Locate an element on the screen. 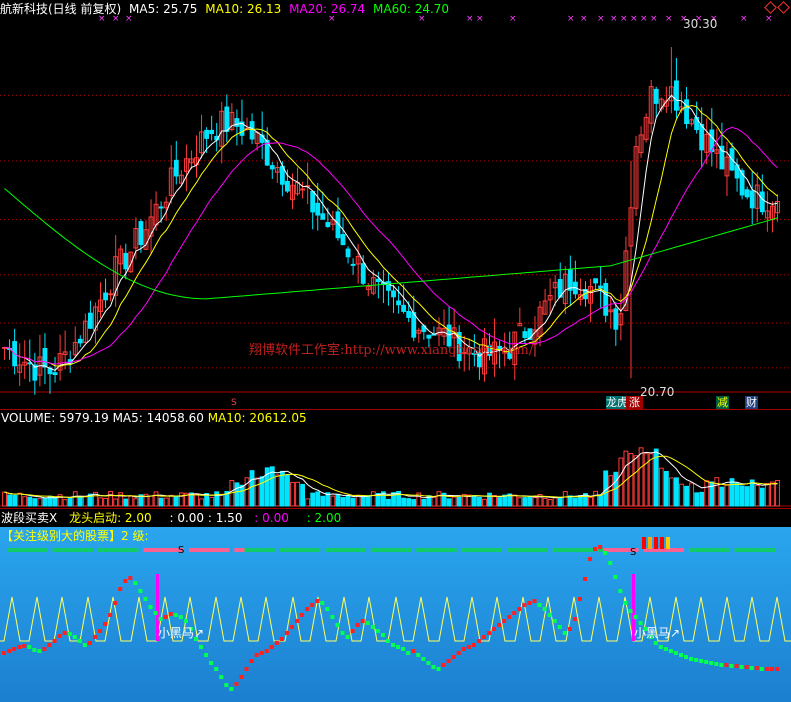 The width and height of the screenshot is (791, 702). low-price-label: 20.70 is located at coordinates (657, 392).